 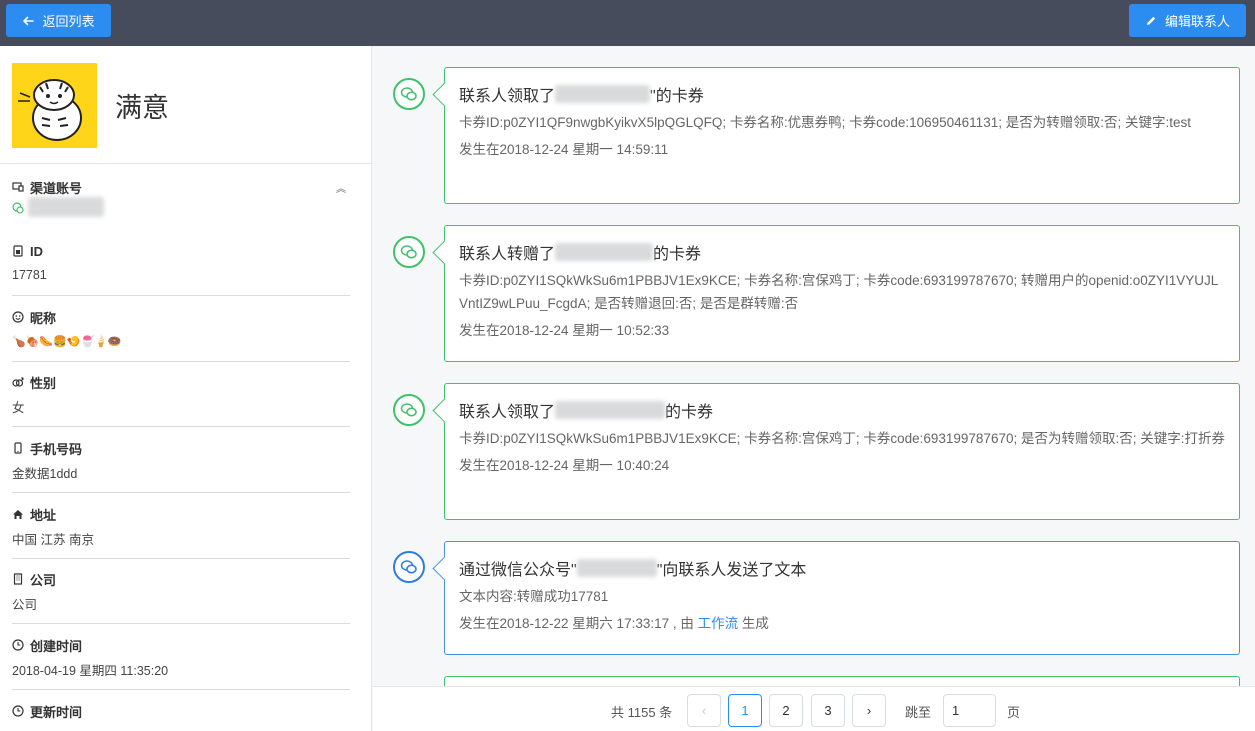 What do you see at coordinates (181, 335) in the screenshot?
I see `field-nickname: 昵称 🍗🍖🌭🍔🍤🍧🍦🍩` at bounding box center [181, 335].